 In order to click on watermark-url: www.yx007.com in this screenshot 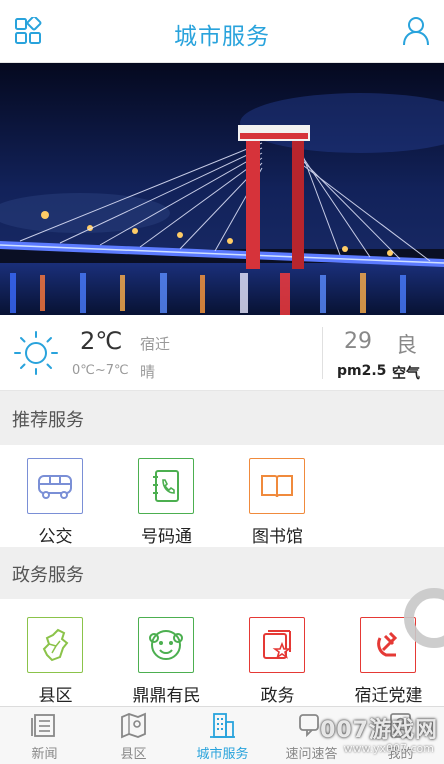, I will do `click(388, 748)`.